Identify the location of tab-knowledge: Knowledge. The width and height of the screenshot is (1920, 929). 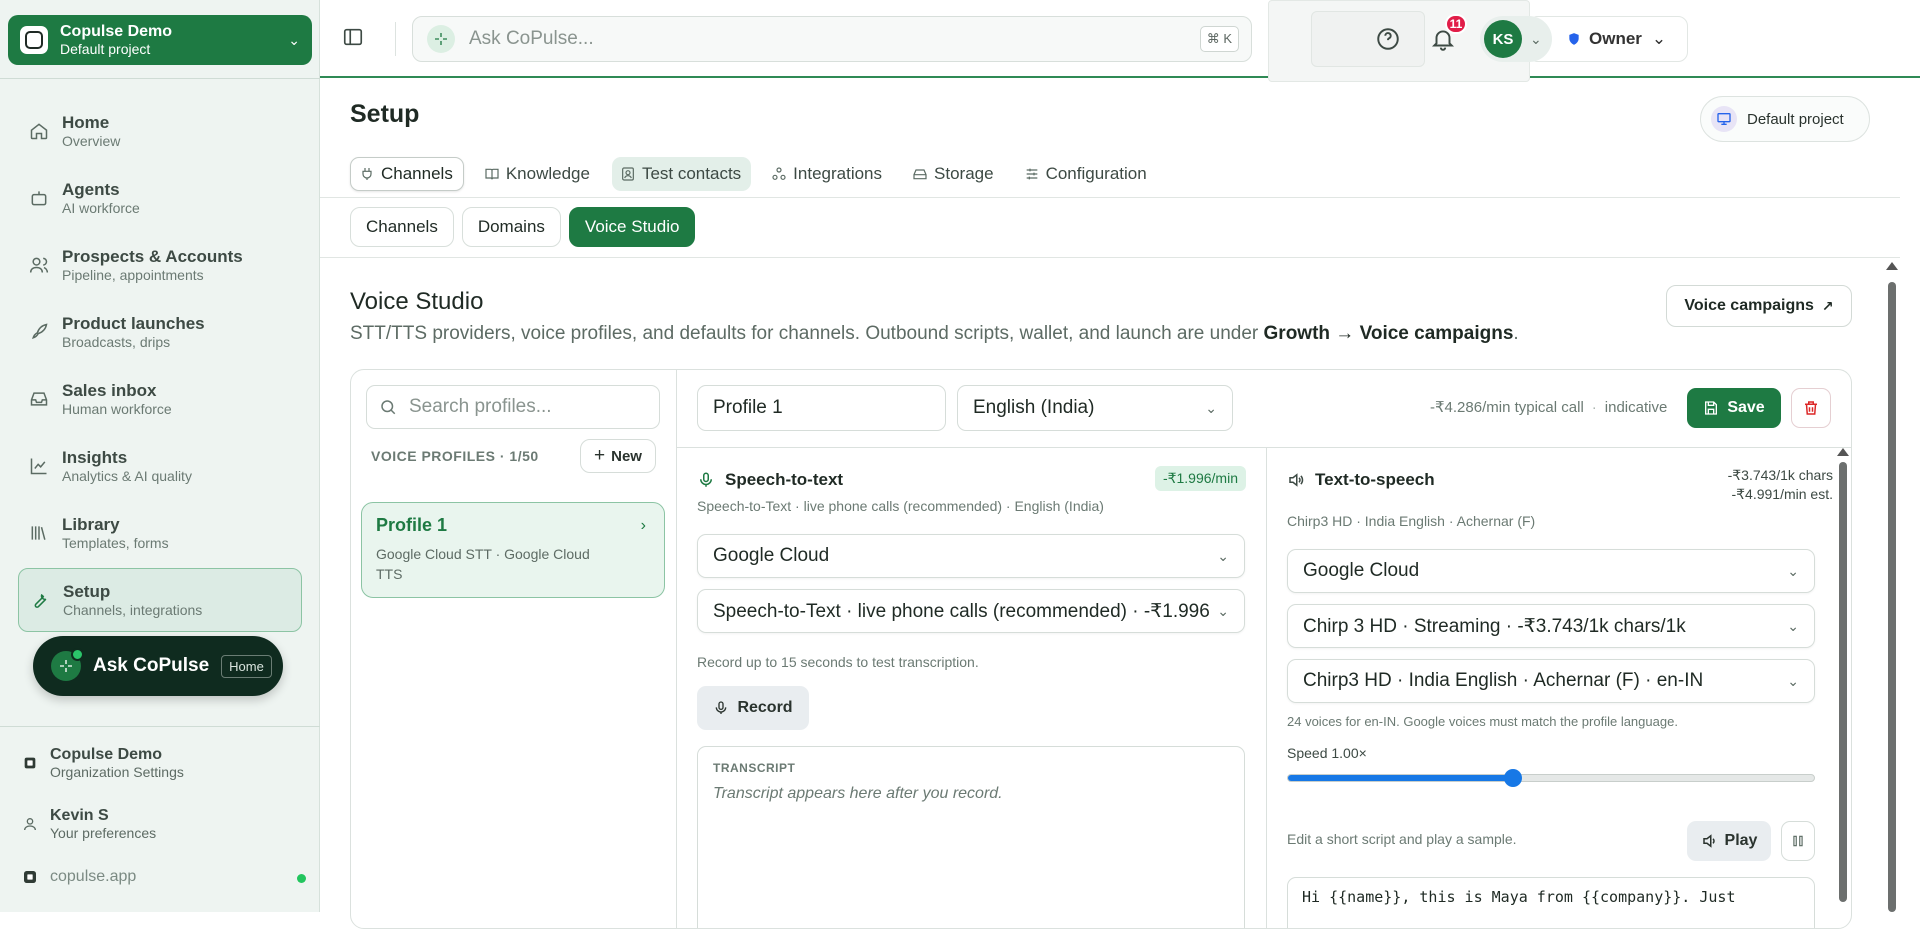
(538, 174).